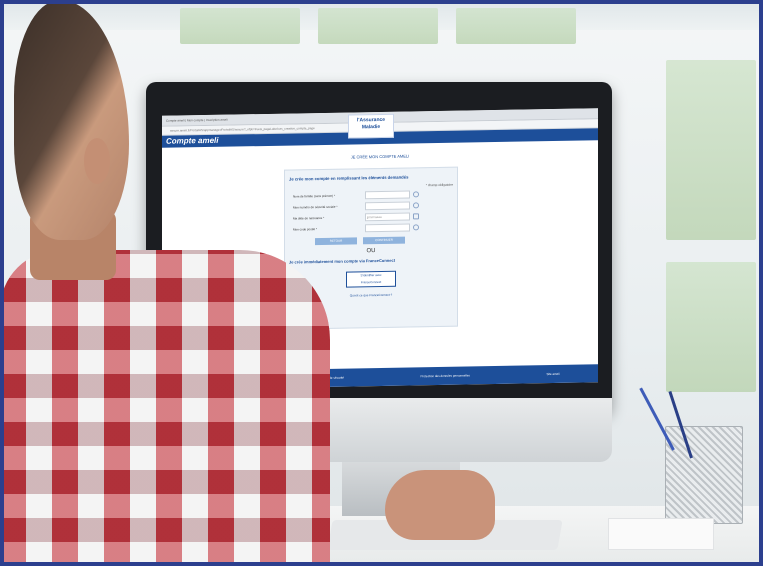  Describe the element at coordinates (309, 218) in the screenshot. I see `field-label: Ma date de naissance *` at that location.